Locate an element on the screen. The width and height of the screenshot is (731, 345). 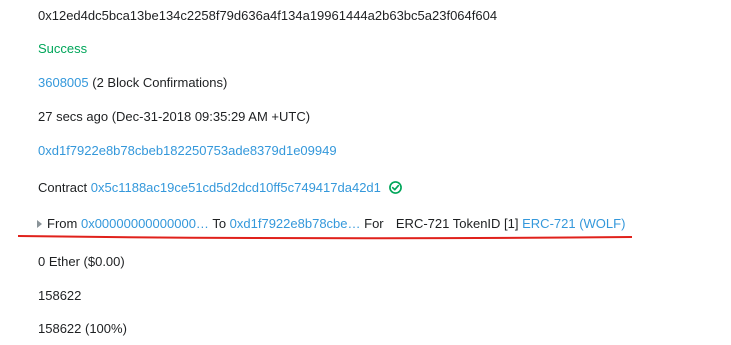
block-row: 3608005 (2 Block Confirmations) is located at coordinates (132, 83).